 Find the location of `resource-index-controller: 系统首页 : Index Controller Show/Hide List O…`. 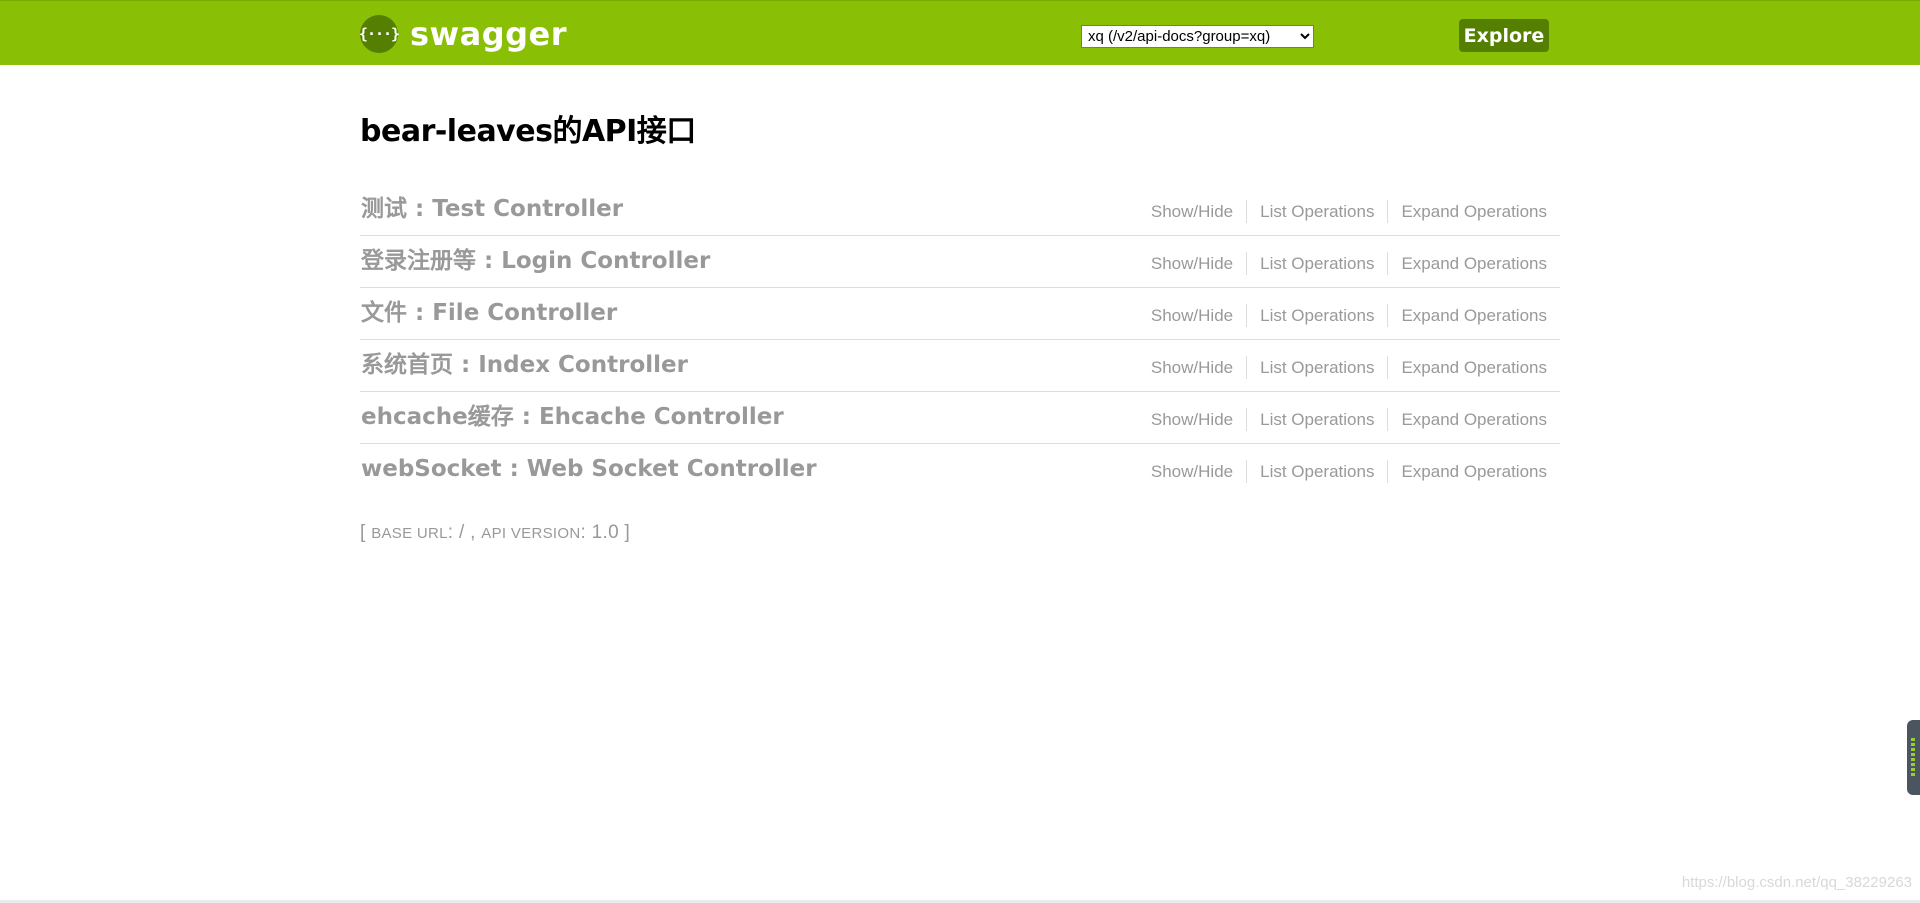

resource-index-controller: 系统首页 : Index Controller Show/Hide List O… is located at coordinates (960, 366).